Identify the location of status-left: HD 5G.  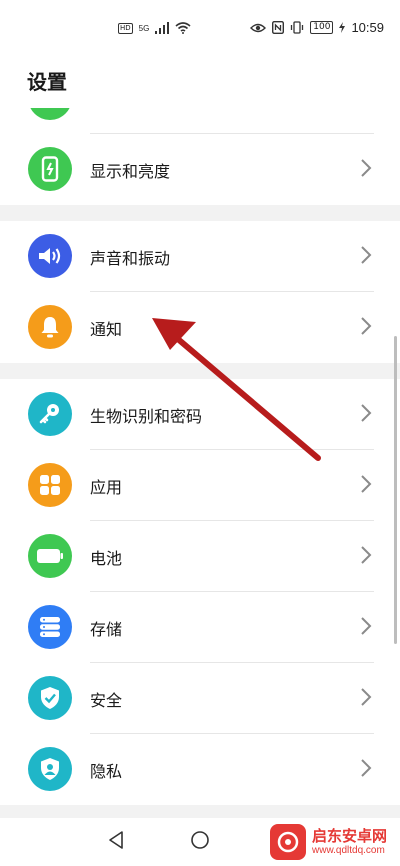
(154, 28).